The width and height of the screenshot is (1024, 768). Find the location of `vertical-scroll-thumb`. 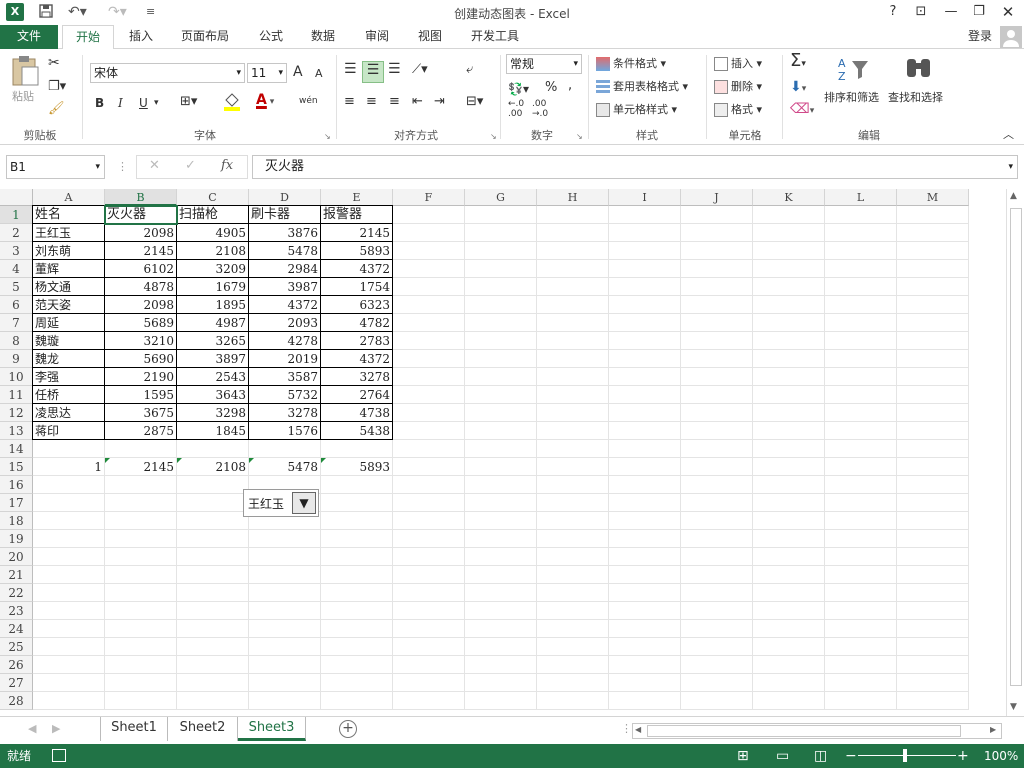

vertical-scroll-thumb is located at coordinates (1016, 447).